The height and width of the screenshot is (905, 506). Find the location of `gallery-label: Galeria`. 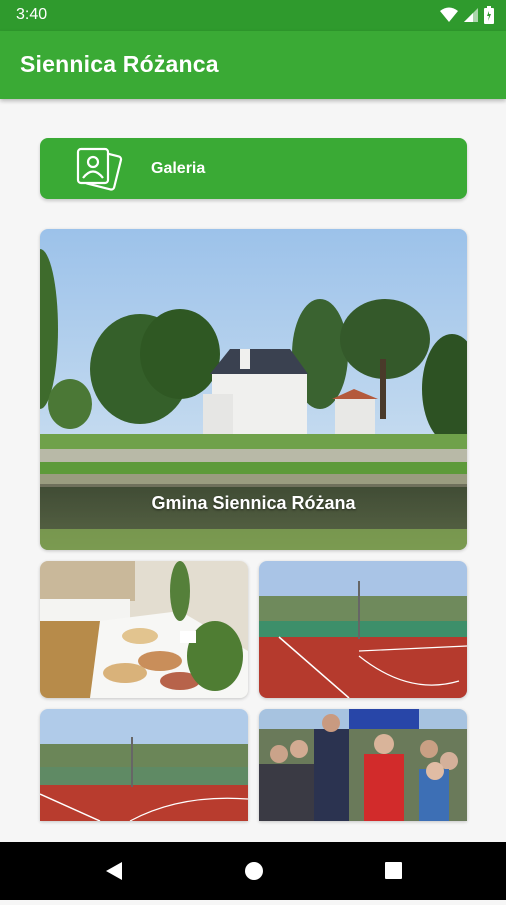

gallery-label: Galeria is located at coordinates (178, 168).